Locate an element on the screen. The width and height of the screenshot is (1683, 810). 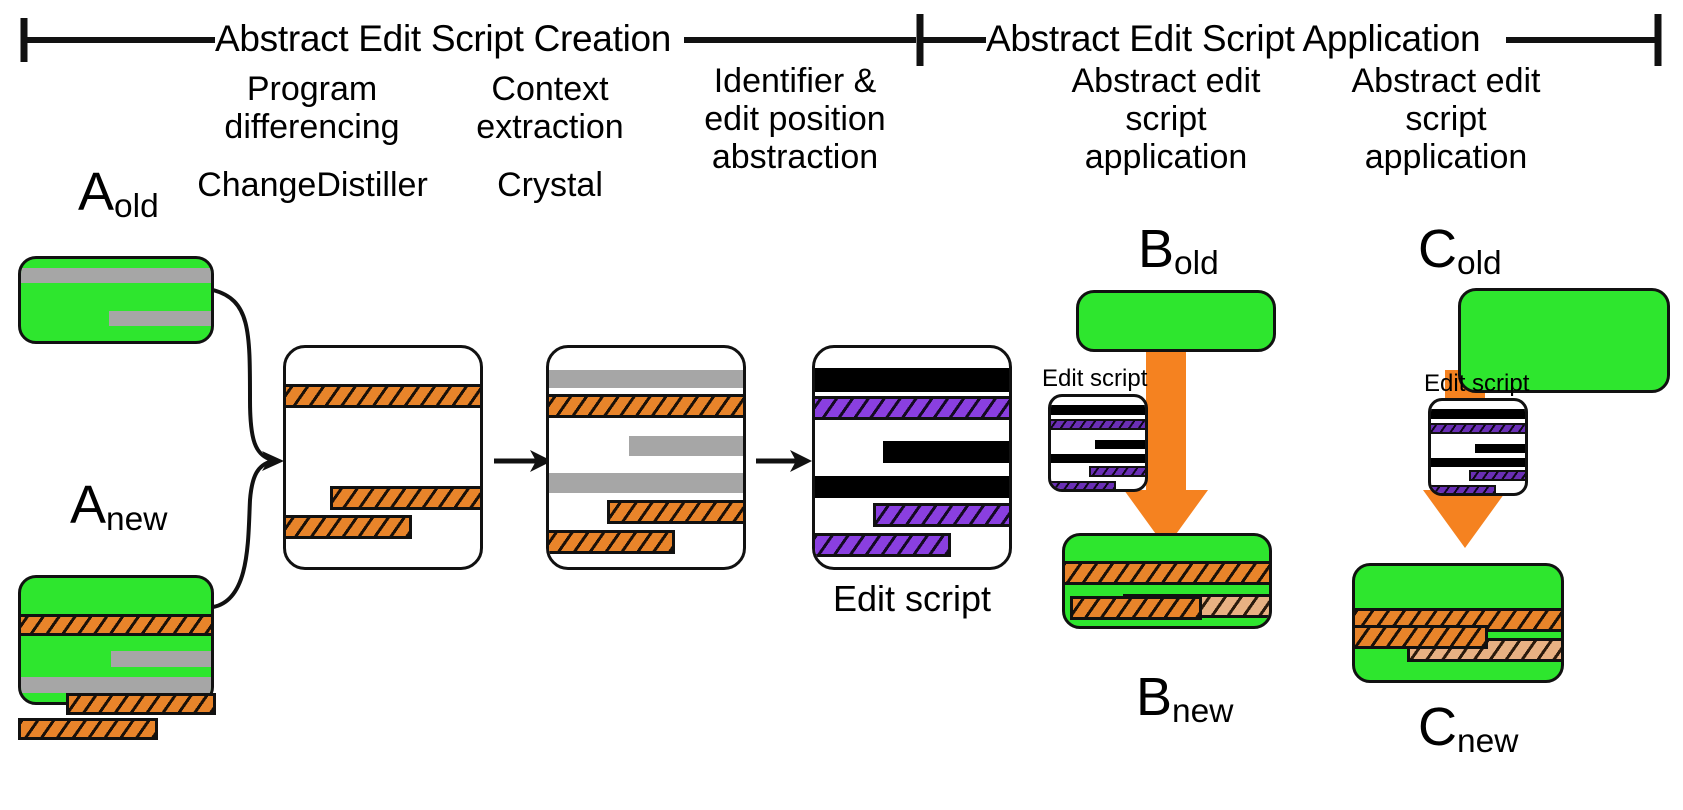
step-tool-crystal: Crystal is located at coordinates (550, 185).